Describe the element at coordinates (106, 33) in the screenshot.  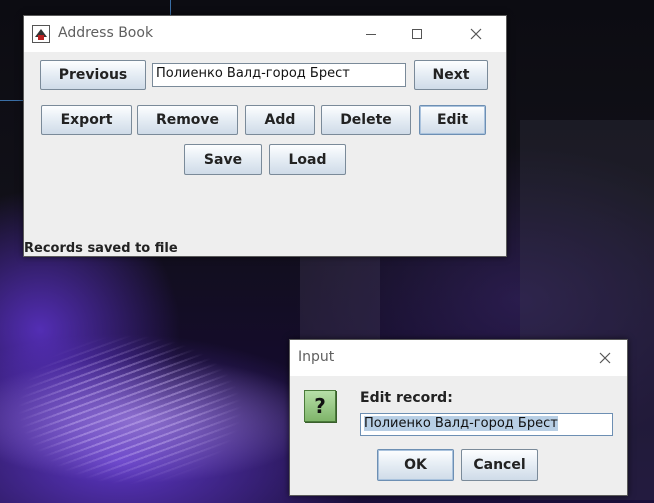
I see `window-title: Address Book` at that location.